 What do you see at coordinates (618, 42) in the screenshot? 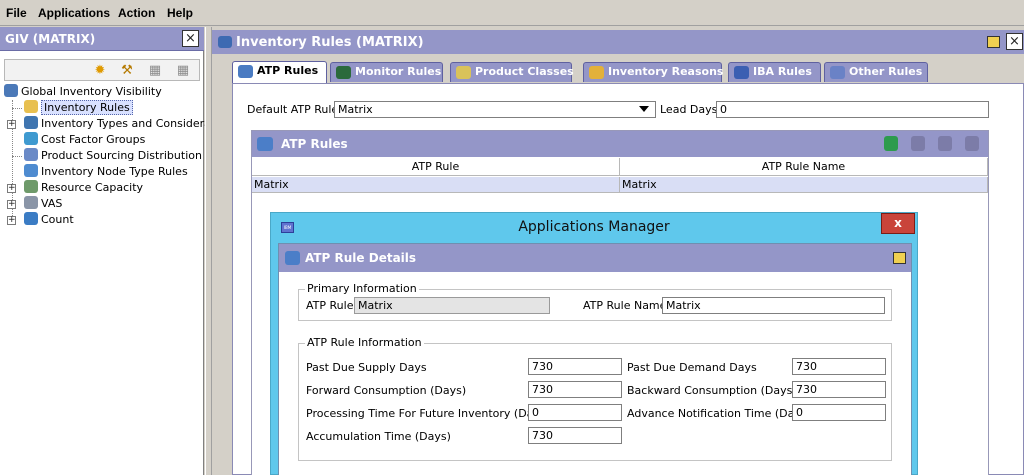
I see `main-header: Inventory Rules (MATRIX) ×` at bounding box center [618, 42].